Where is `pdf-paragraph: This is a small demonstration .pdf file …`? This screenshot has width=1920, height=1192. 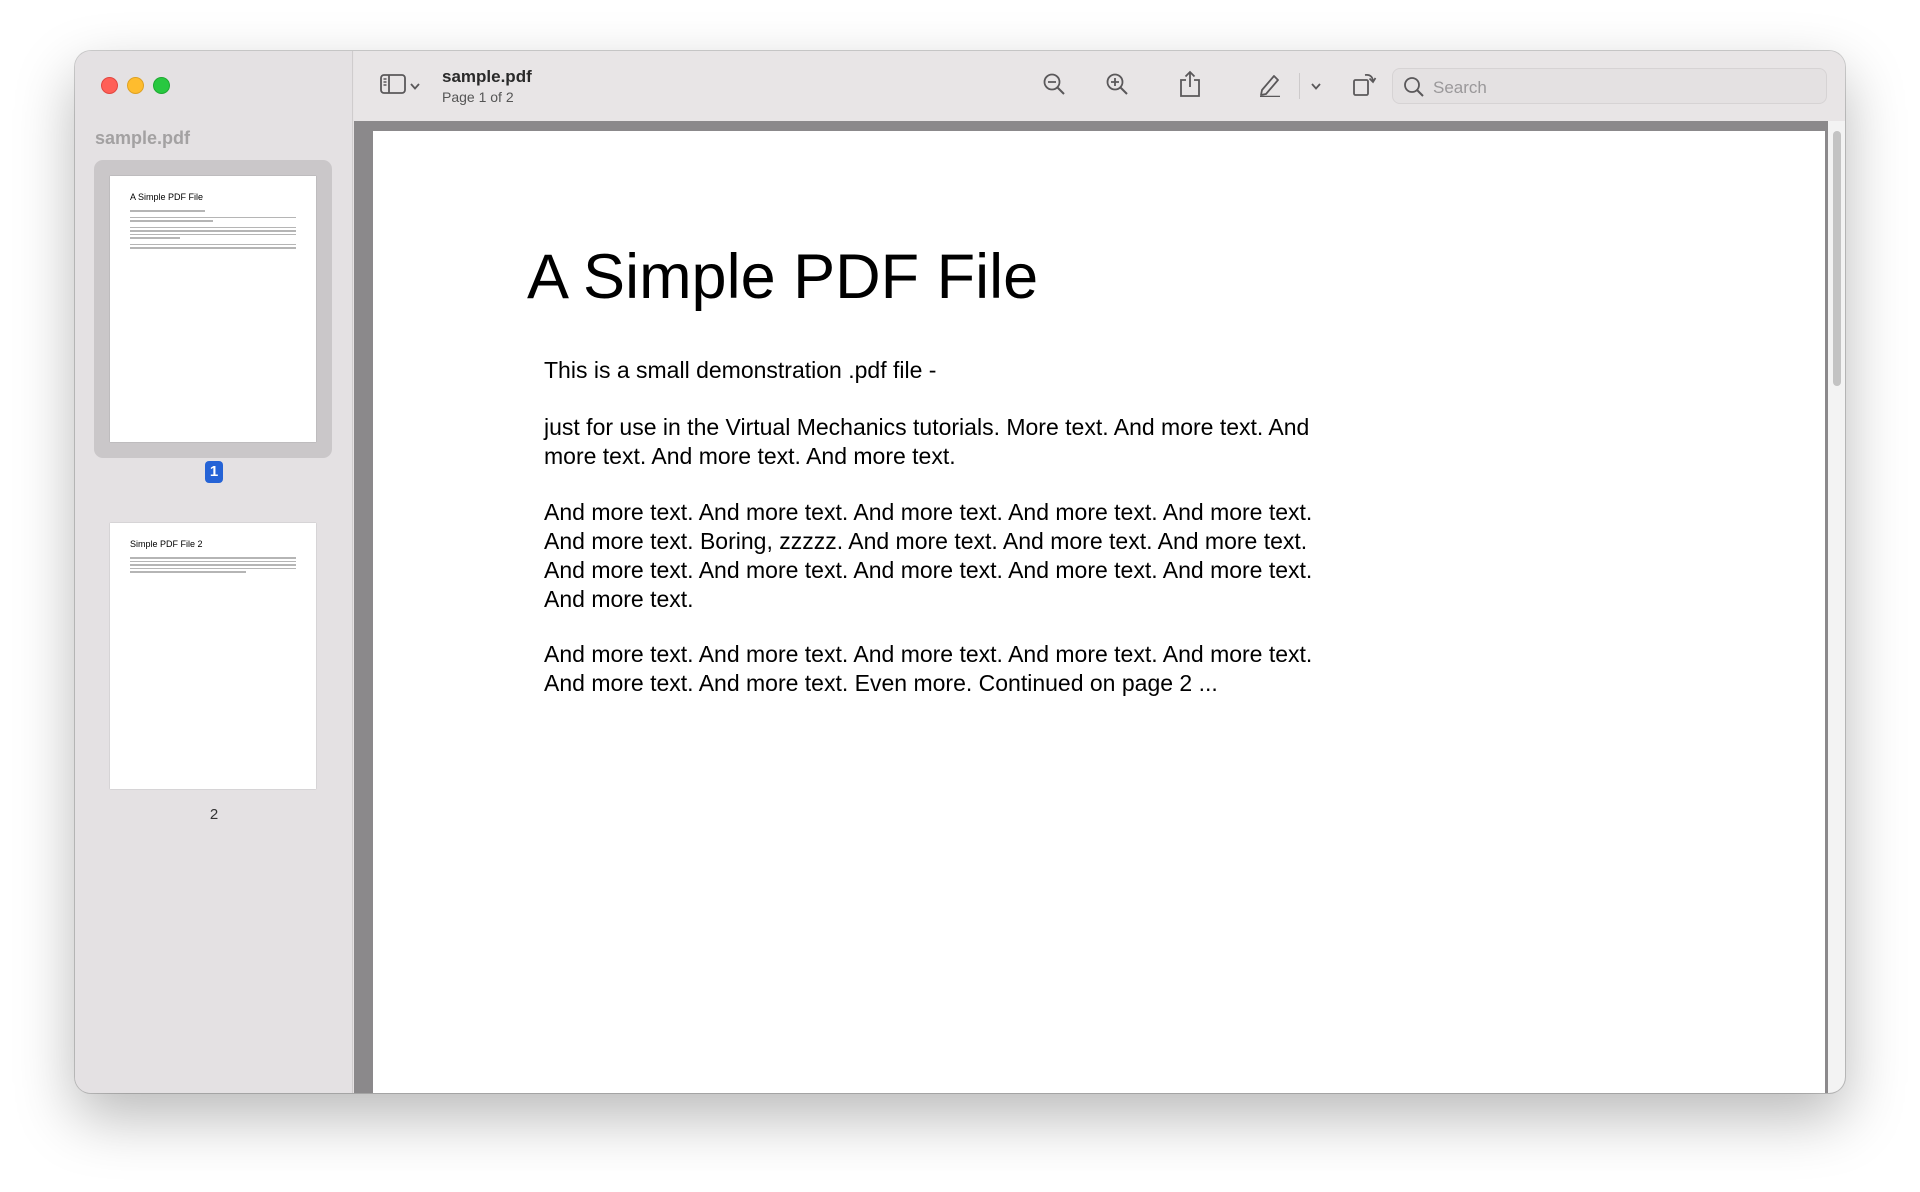 pdf-paragraph: This is a small demonstration .pdf file … is located at coordinates (740, 370).